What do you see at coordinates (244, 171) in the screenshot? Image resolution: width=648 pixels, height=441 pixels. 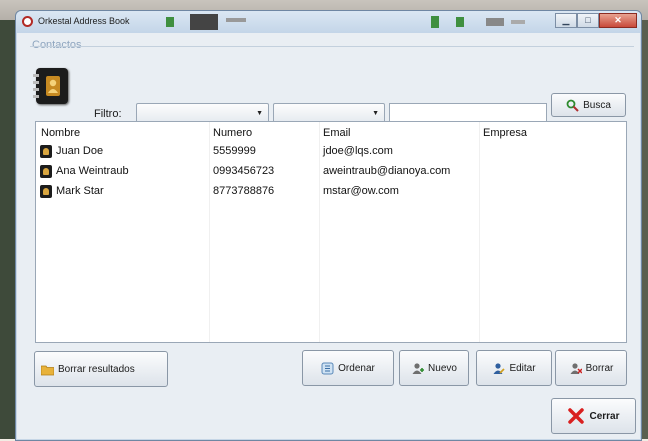 I see `cell-numero: 0993456723` at bounding box center [244, 171].